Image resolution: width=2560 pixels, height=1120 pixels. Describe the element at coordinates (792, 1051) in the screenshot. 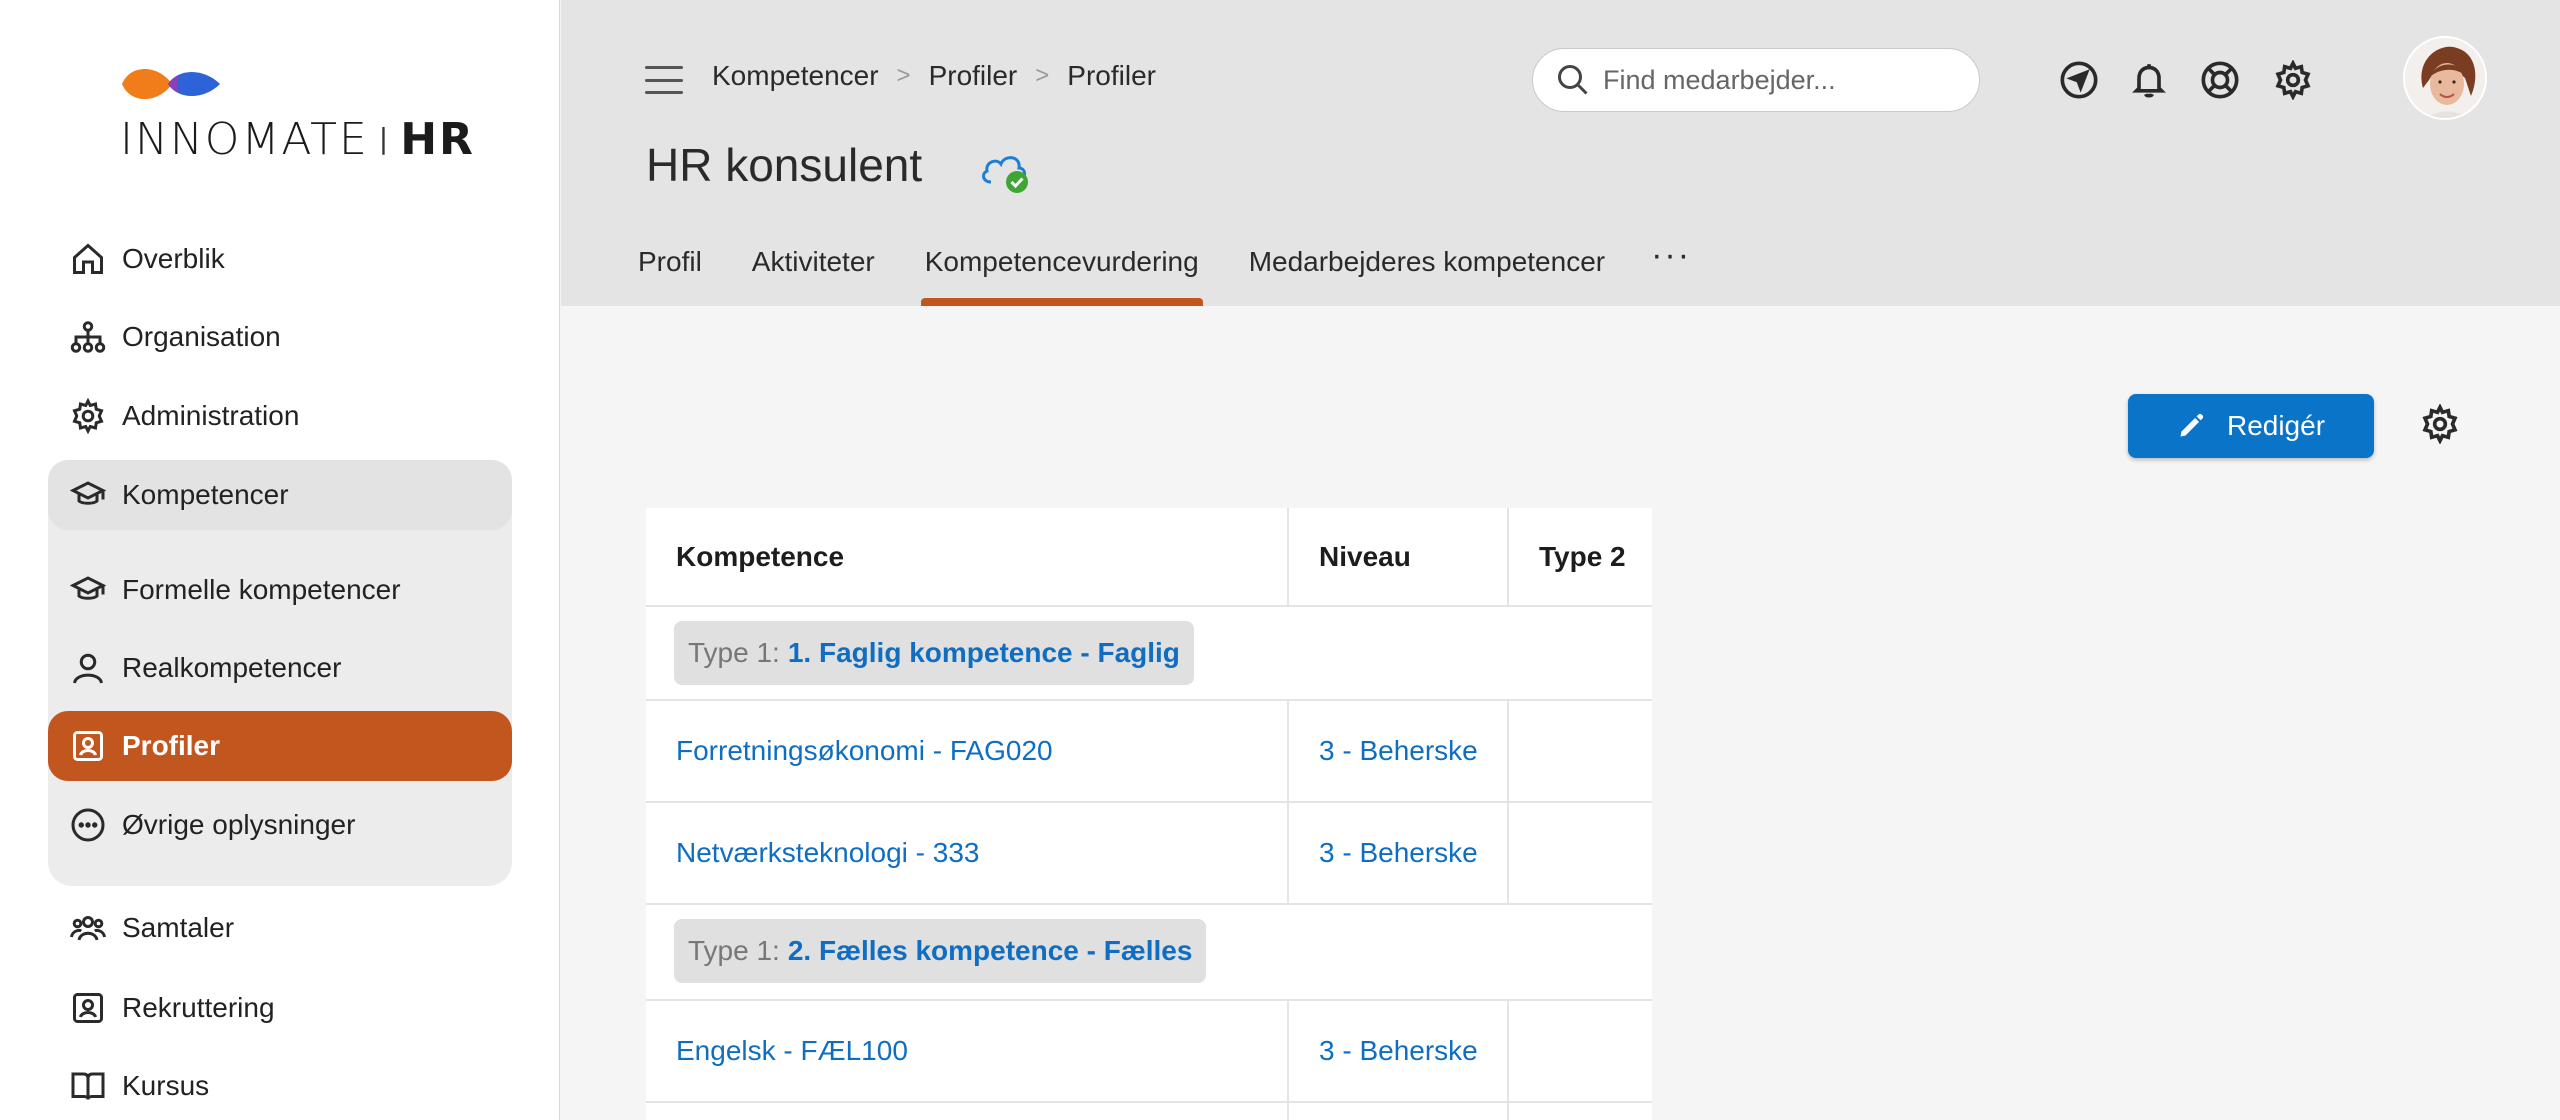

I see `competence-link: Engelsk - FÆL100` at that location.